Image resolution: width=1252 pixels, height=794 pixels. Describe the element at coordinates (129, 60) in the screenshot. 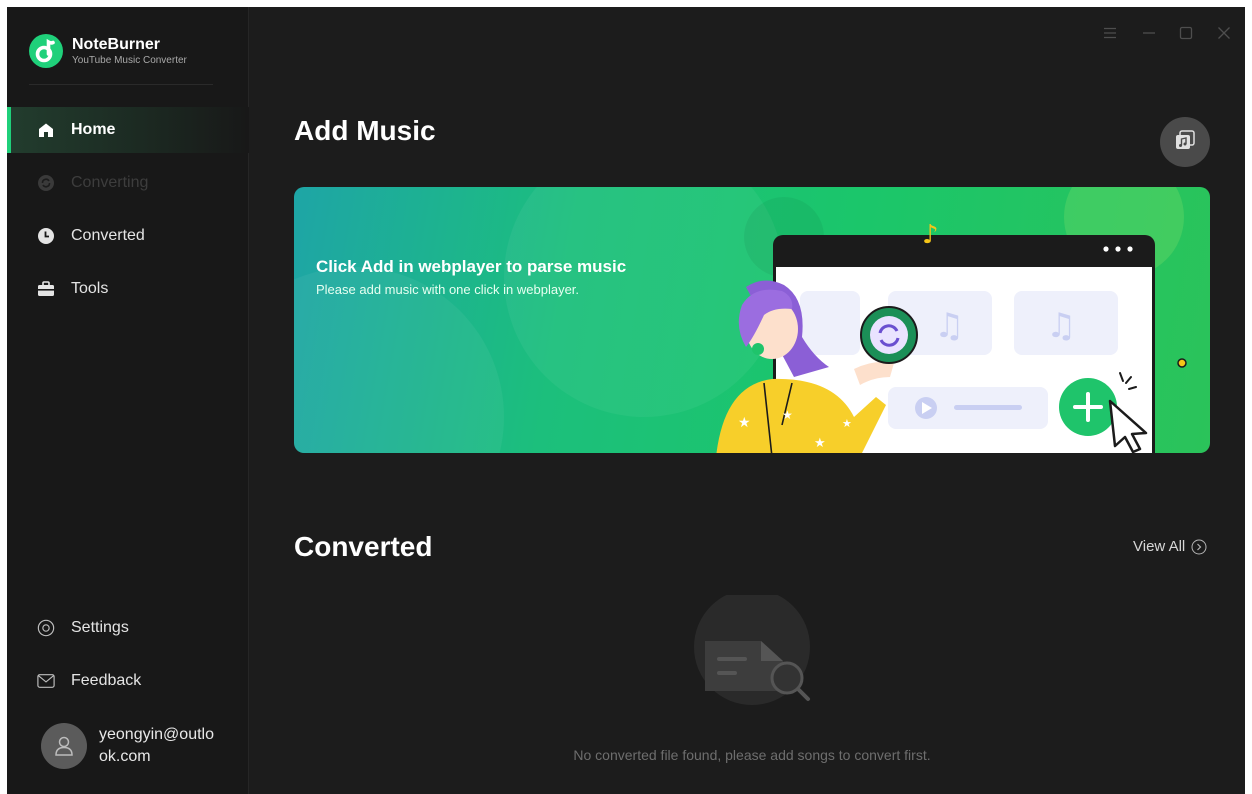

I see `brand-subtitle: YouTube Music Converter` at that location.